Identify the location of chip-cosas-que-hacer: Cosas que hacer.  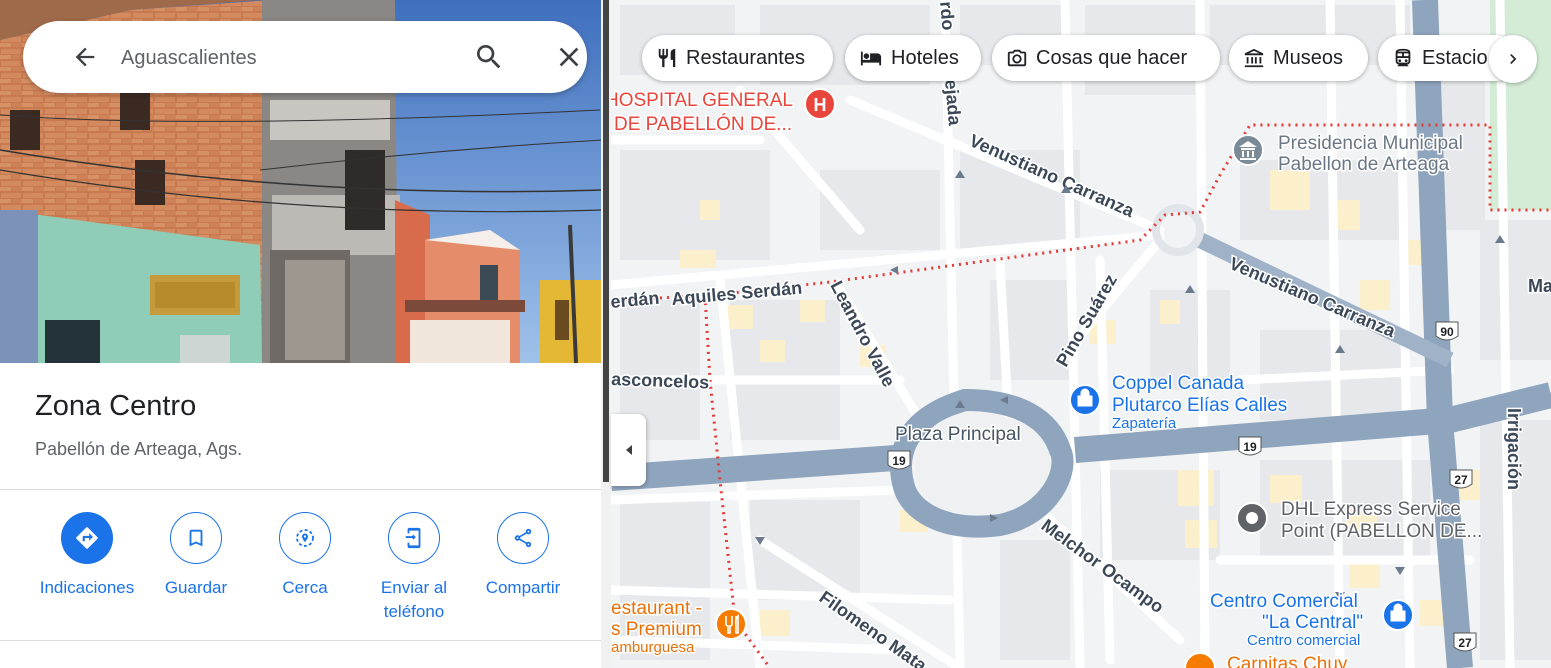
(1106, 58).